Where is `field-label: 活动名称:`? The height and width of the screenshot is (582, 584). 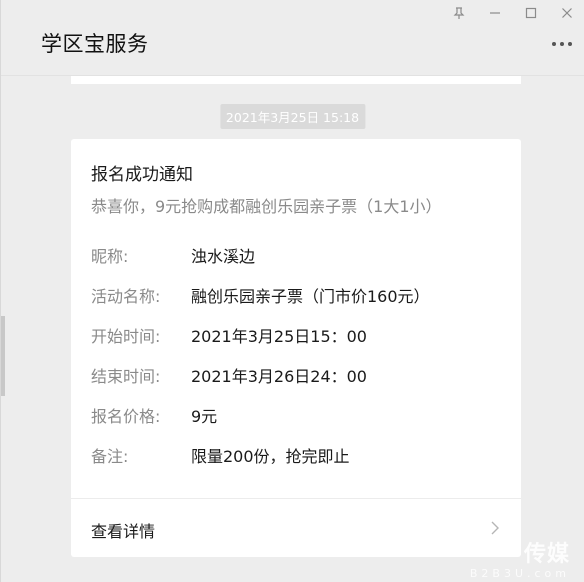 field-label: 活动名称: is located at coordinates (126, 296).